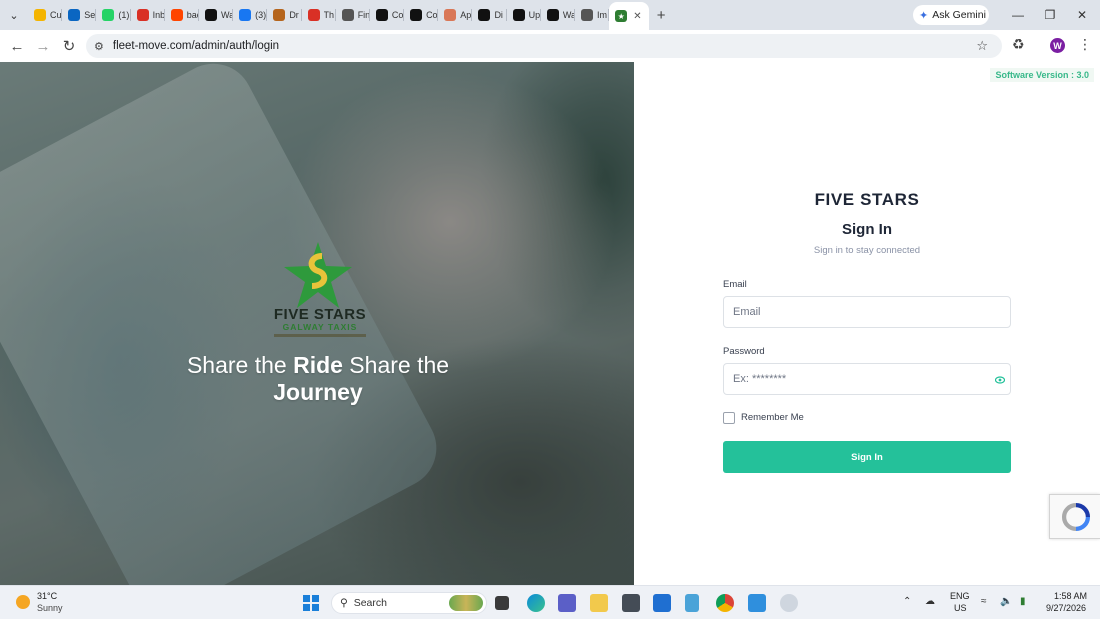 This screenshot has height=619, width=1100. Describe the element at coordinates (158, 15) in the screenshot. I see `tab-title: Inb` at that location.